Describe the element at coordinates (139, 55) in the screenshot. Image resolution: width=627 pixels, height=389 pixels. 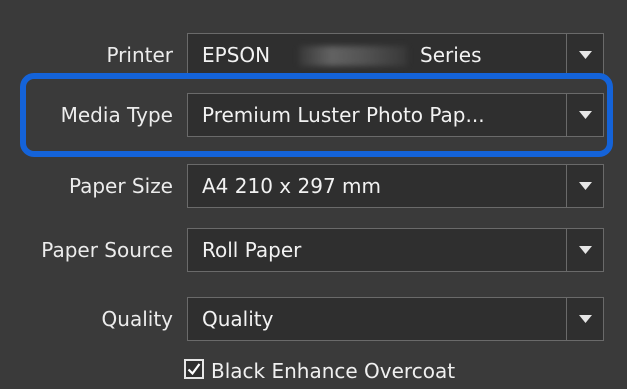
I see `printer-label: Printer` at that location.